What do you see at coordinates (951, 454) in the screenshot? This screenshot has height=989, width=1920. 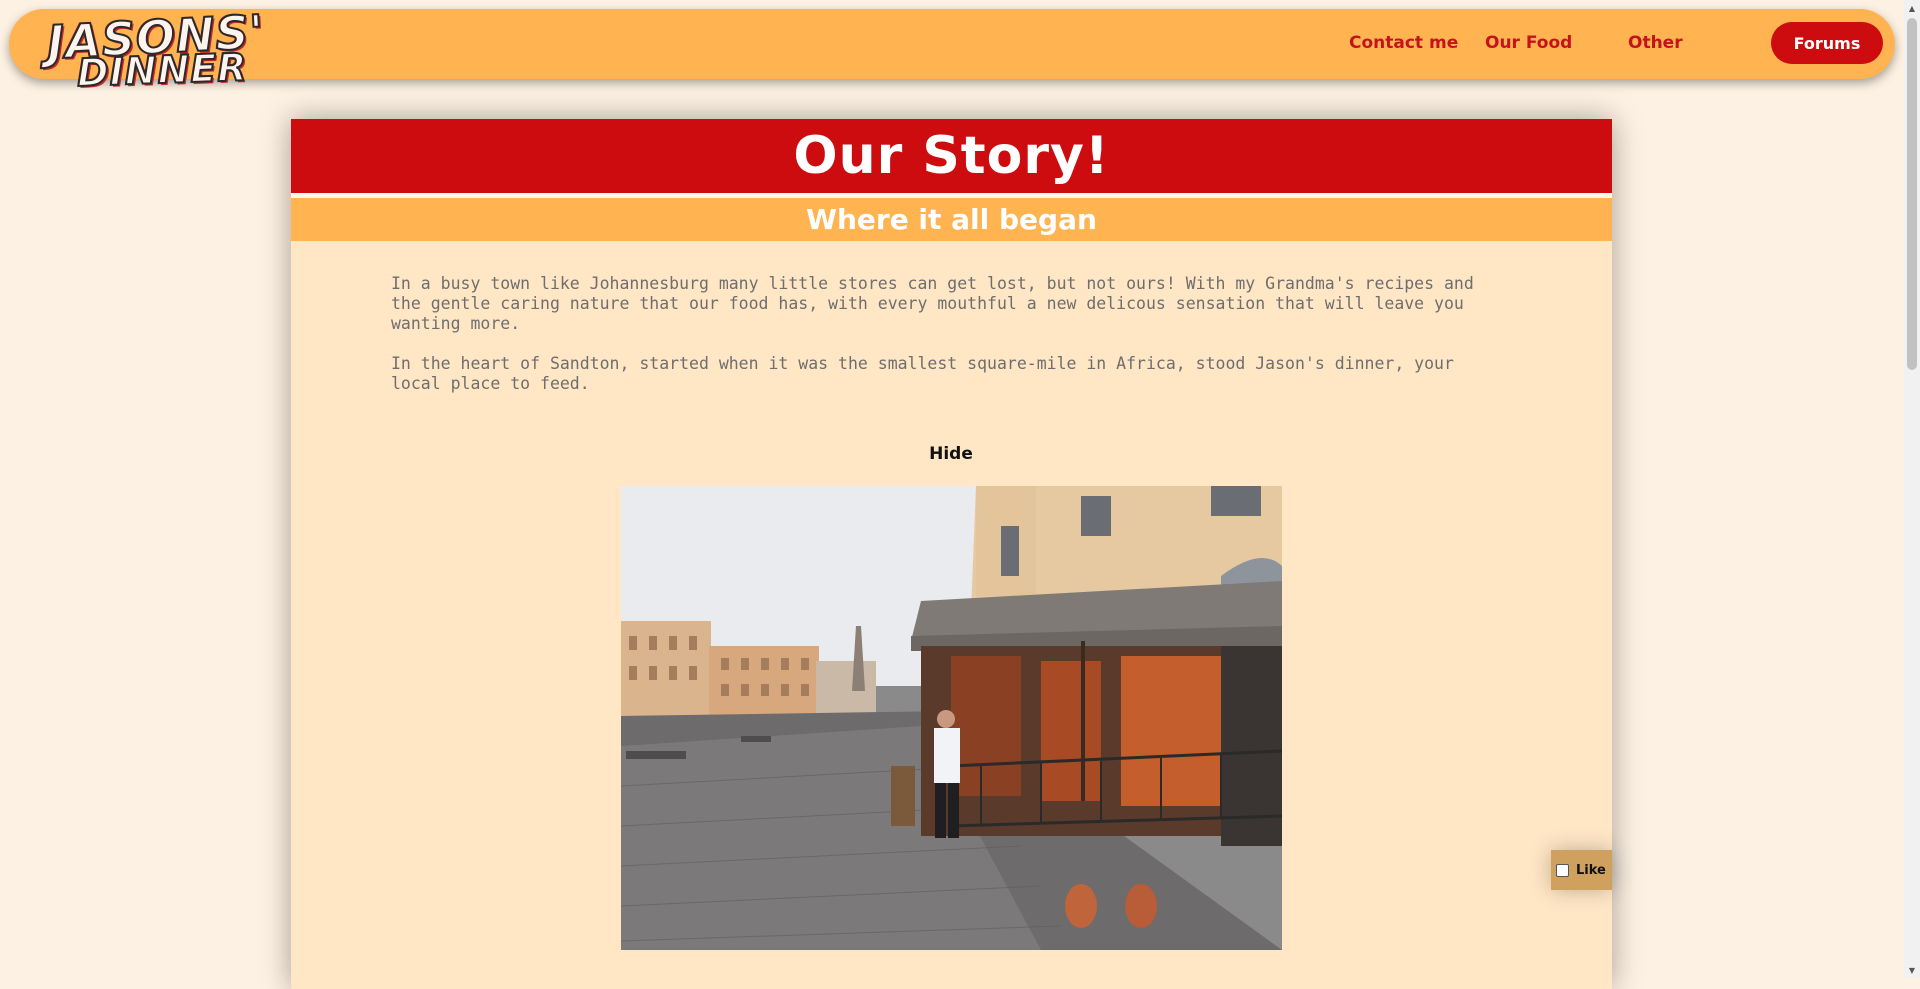 I see `hide-button: Hide` at bounding box center [951, 454].